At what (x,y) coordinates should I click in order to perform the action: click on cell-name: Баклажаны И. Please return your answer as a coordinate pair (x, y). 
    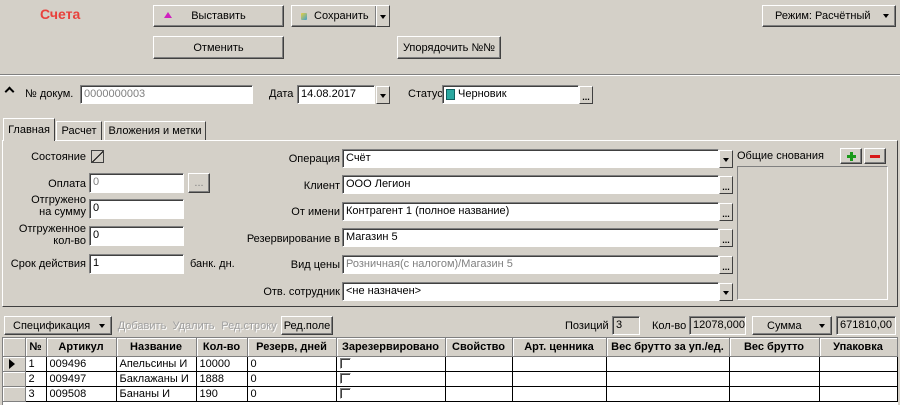
    Looking at the image, I should click on (156, 379).